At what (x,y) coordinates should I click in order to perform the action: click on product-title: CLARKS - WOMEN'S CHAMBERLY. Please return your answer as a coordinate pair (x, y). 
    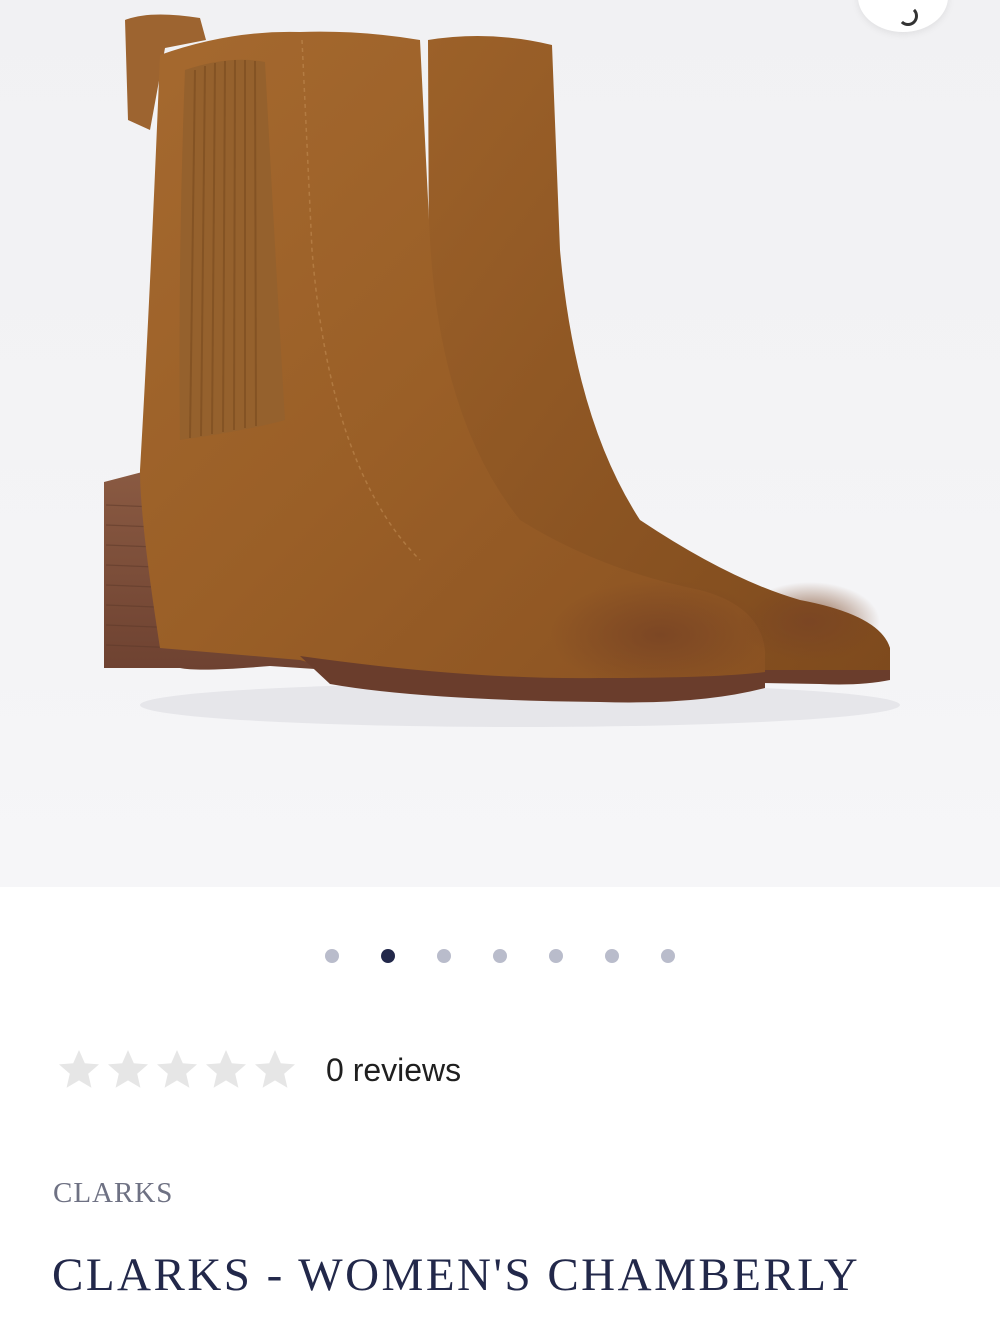
    Looking at the image, I should click on (456, 1275).